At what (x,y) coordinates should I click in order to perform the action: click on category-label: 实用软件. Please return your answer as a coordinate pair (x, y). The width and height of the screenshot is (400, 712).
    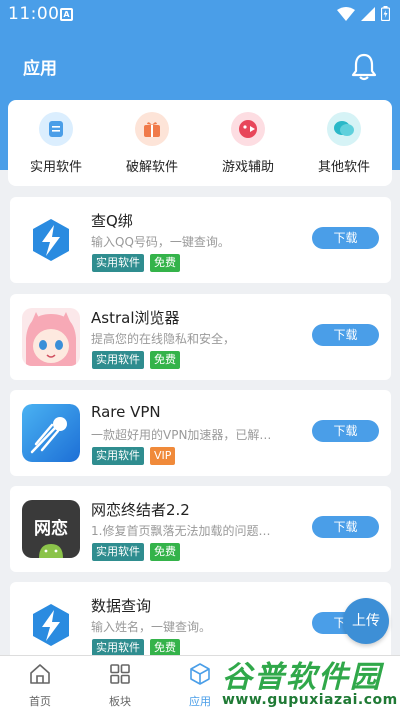
    Looking at the image, I should click on (55, 167).